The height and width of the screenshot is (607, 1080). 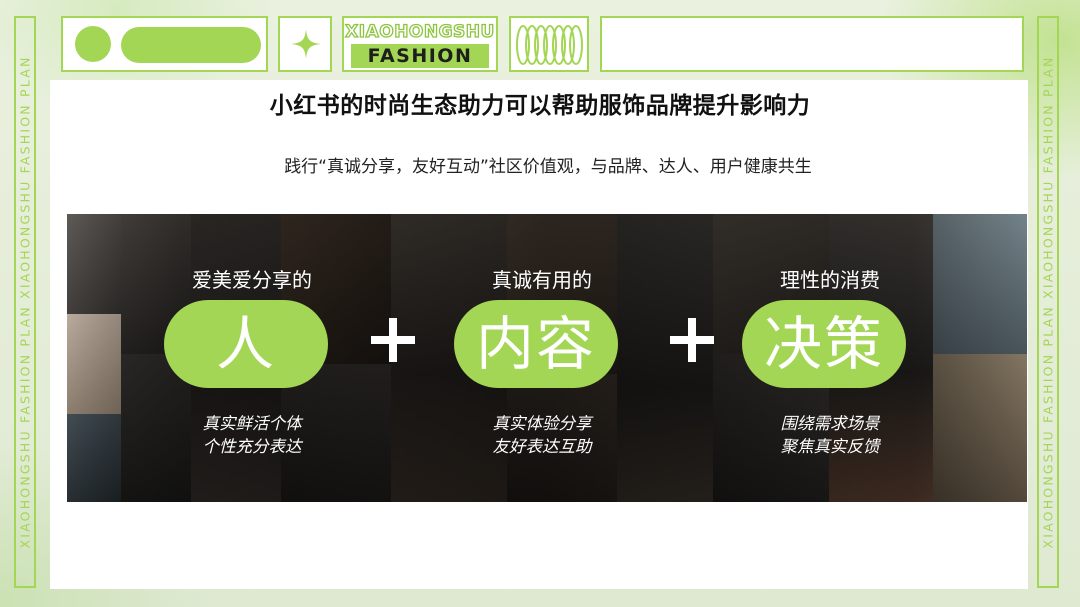 I want to click on slide-title: 小红书的时尚生态助力可以帮助服饰品牌提升影响力, so click(x=540, y=106).